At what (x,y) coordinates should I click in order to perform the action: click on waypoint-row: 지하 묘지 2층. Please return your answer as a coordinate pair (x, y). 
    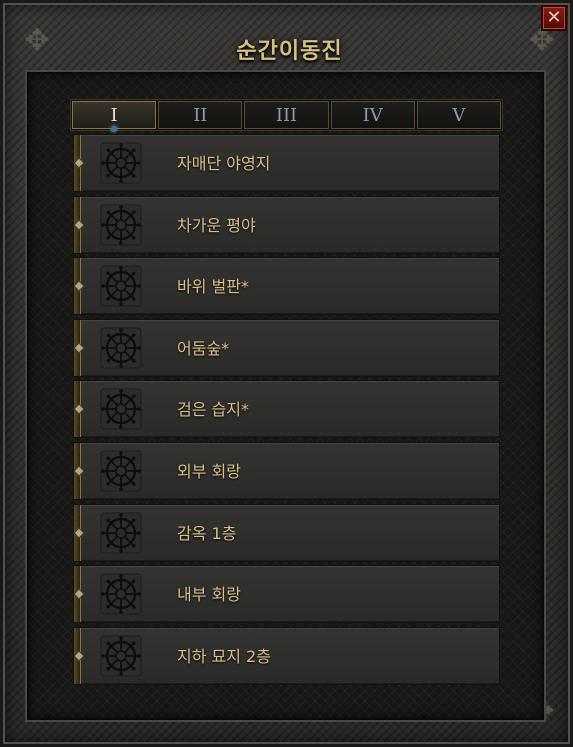
    Looking at the image, I should click on (286, 655).